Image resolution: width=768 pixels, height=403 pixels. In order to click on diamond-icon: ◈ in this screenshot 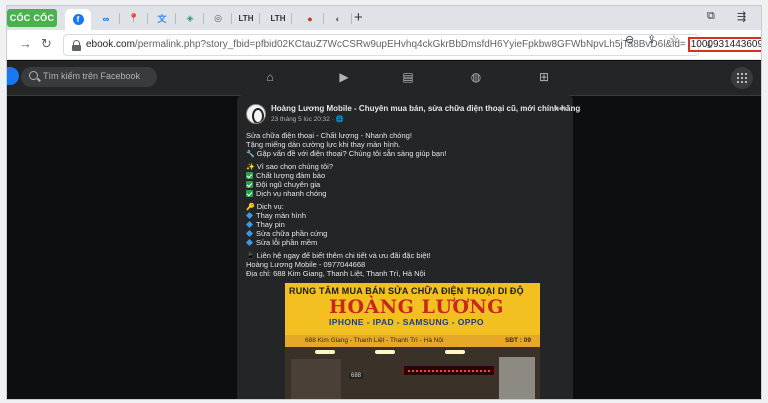, I will do `click(190, 18)`.